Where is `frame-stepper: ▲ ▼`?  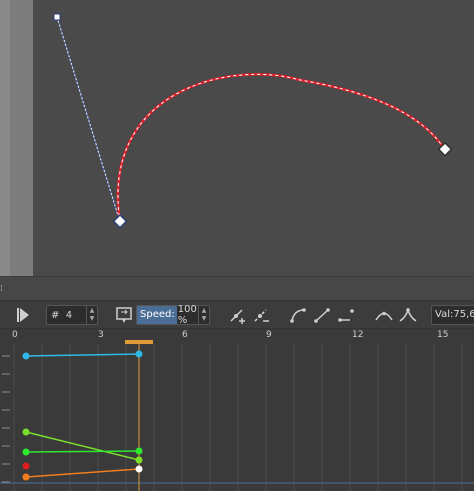
frame-stepper: ▲ ▼ is located at coordinates (91, 315).